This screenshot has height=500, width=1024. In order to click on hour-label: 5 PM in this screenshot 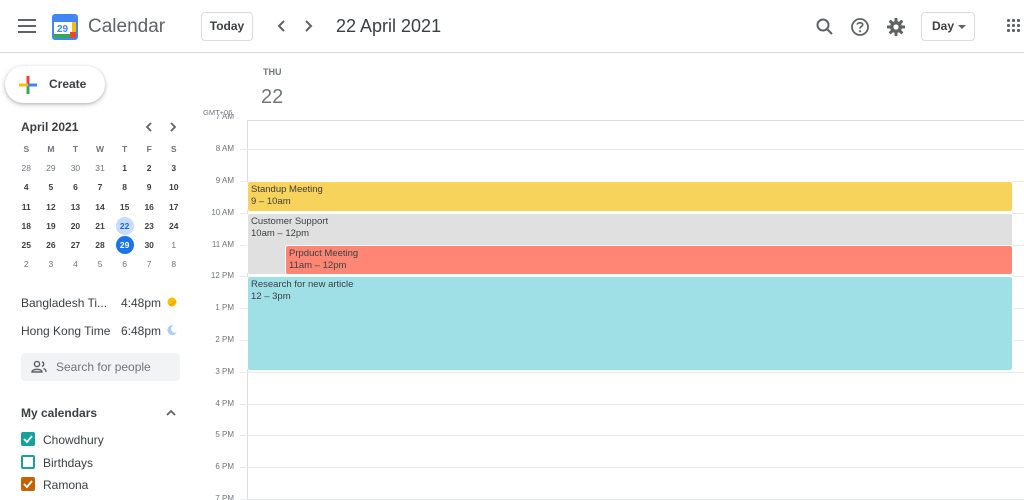, I will do `click(224, 435)`.